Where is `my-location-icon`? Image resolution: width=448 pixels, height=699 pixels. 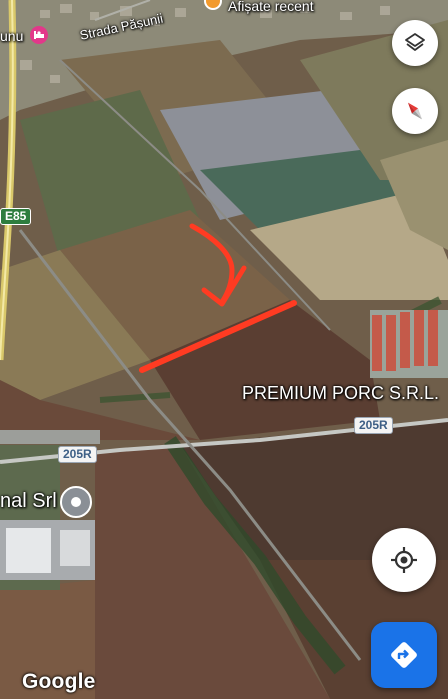 my-location-icon is located at coordinates (404, 560).